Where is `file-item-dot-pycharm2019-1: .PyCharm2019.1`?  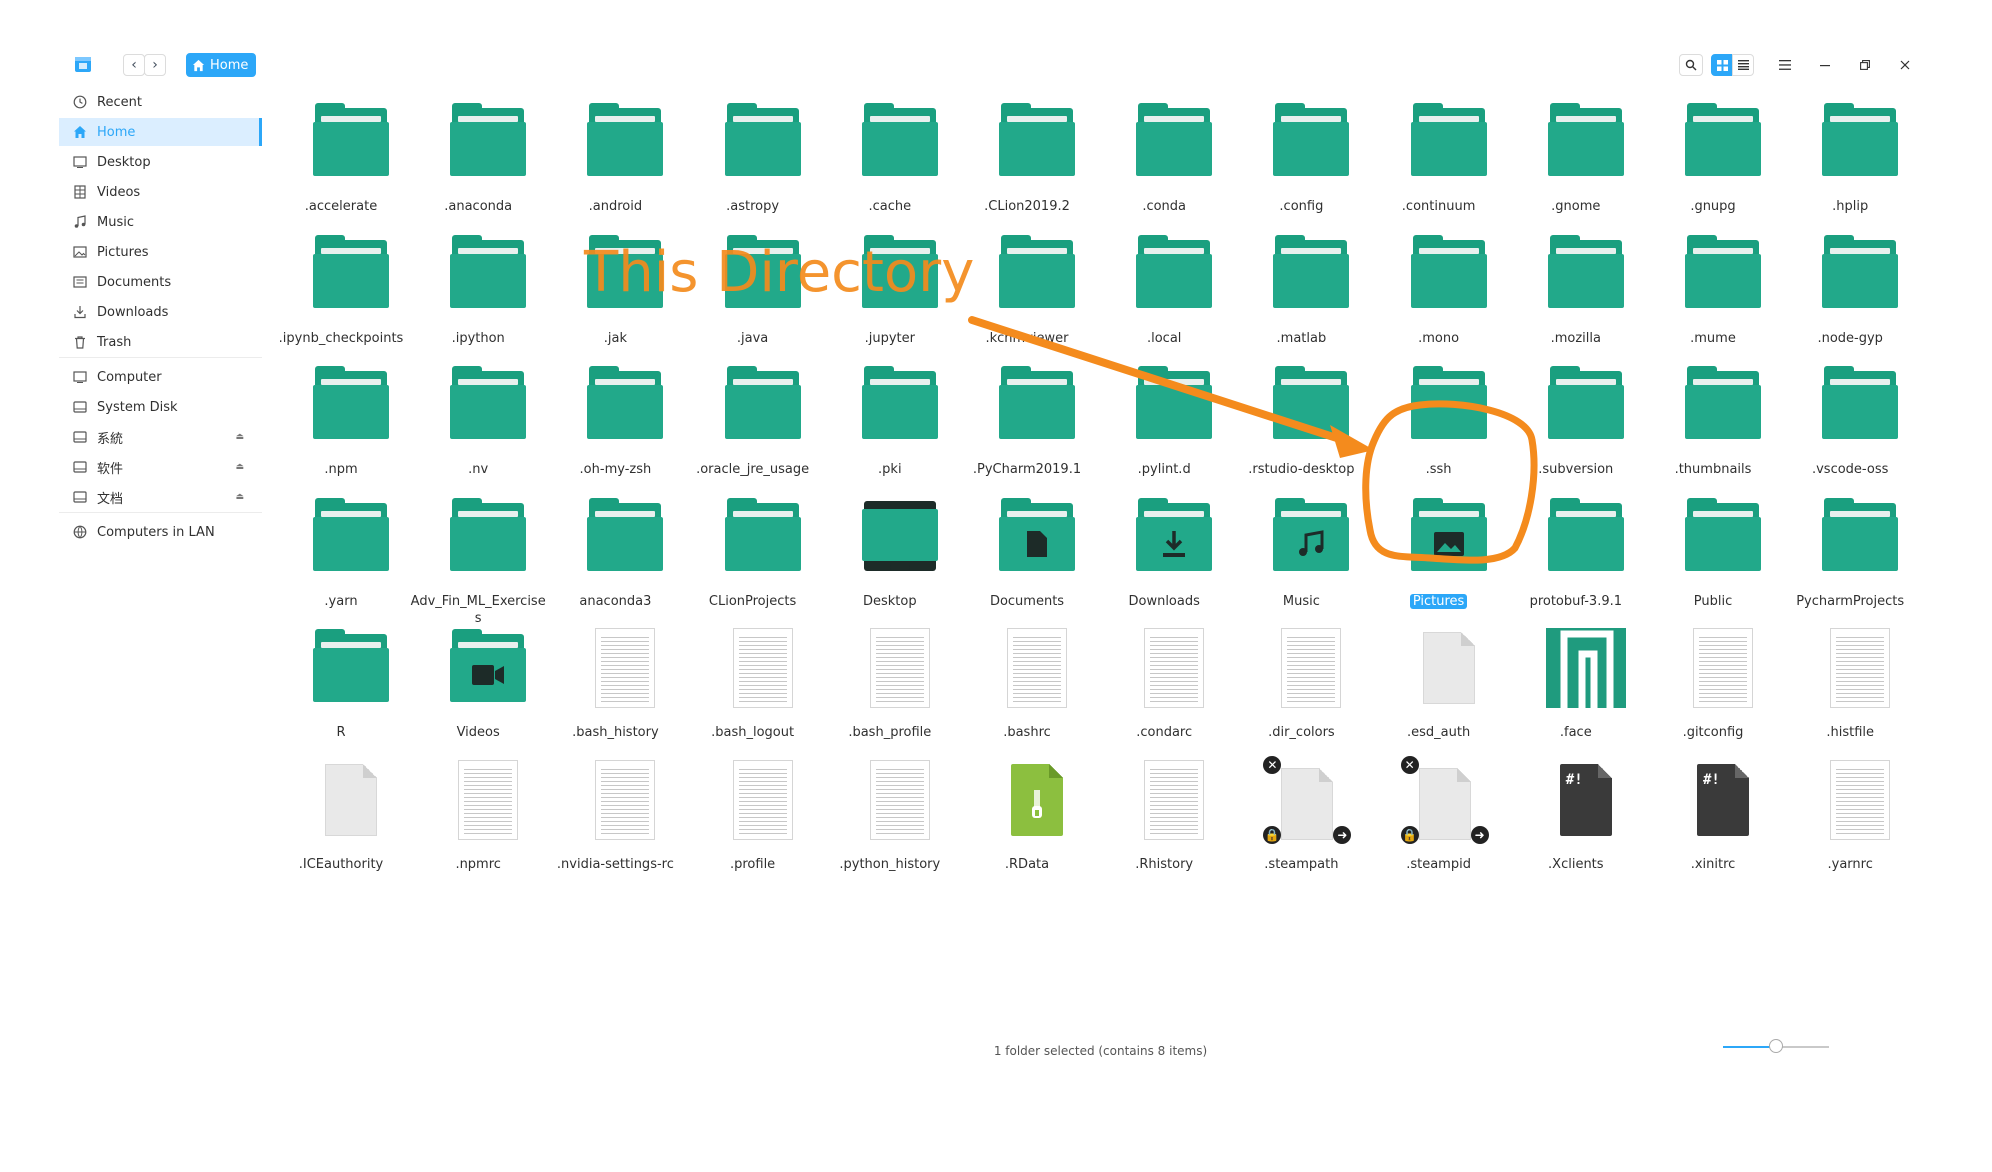
file-item-dot-pycharm2019-1: .PyCharm2019.1 is located at coordinates (1027, 426).